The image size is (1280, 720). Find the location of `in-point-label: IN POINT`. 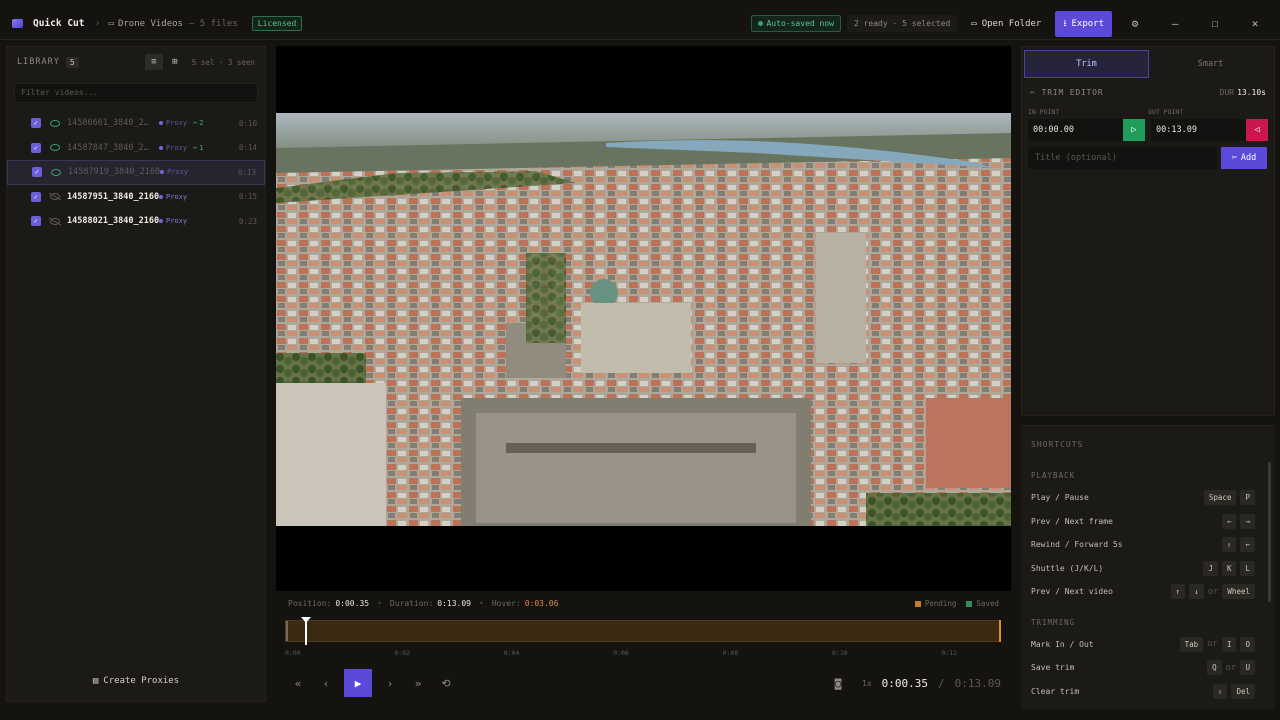

in-point-label: IN POINT is located at coordinates (1044, 112).